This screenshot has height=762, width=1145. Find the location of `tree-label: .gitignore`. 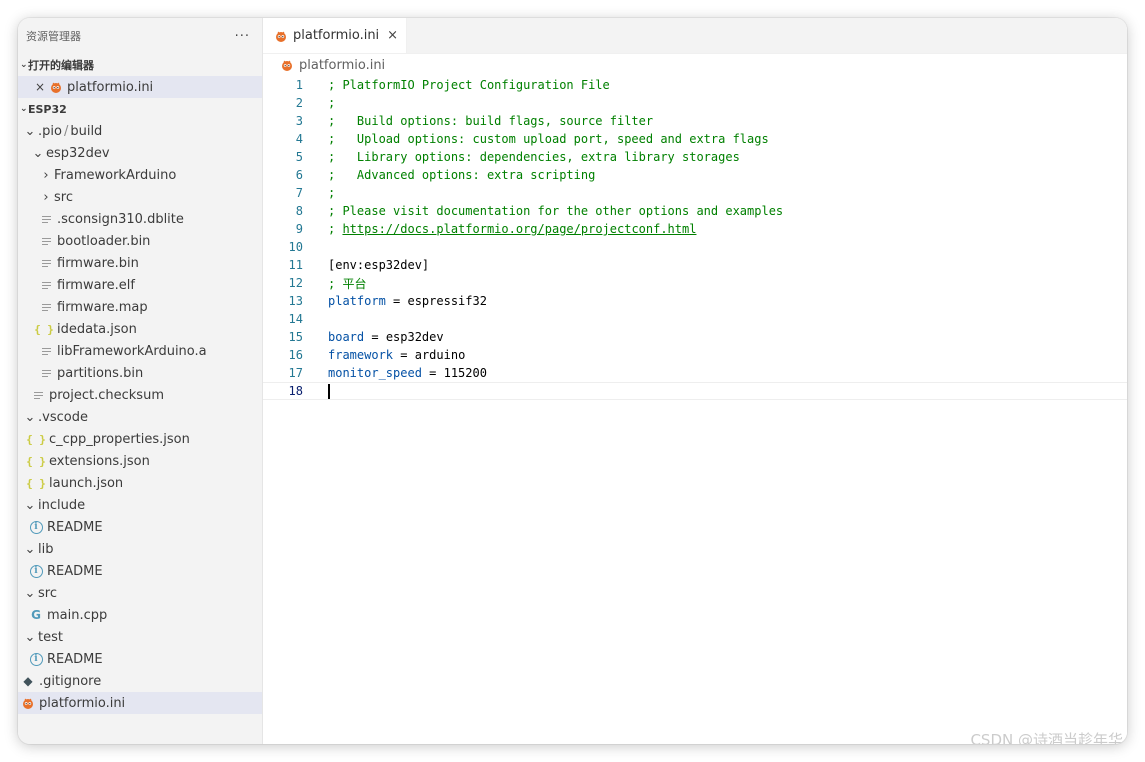

tree-label: .gitignore is located at coordinates (70, 681).